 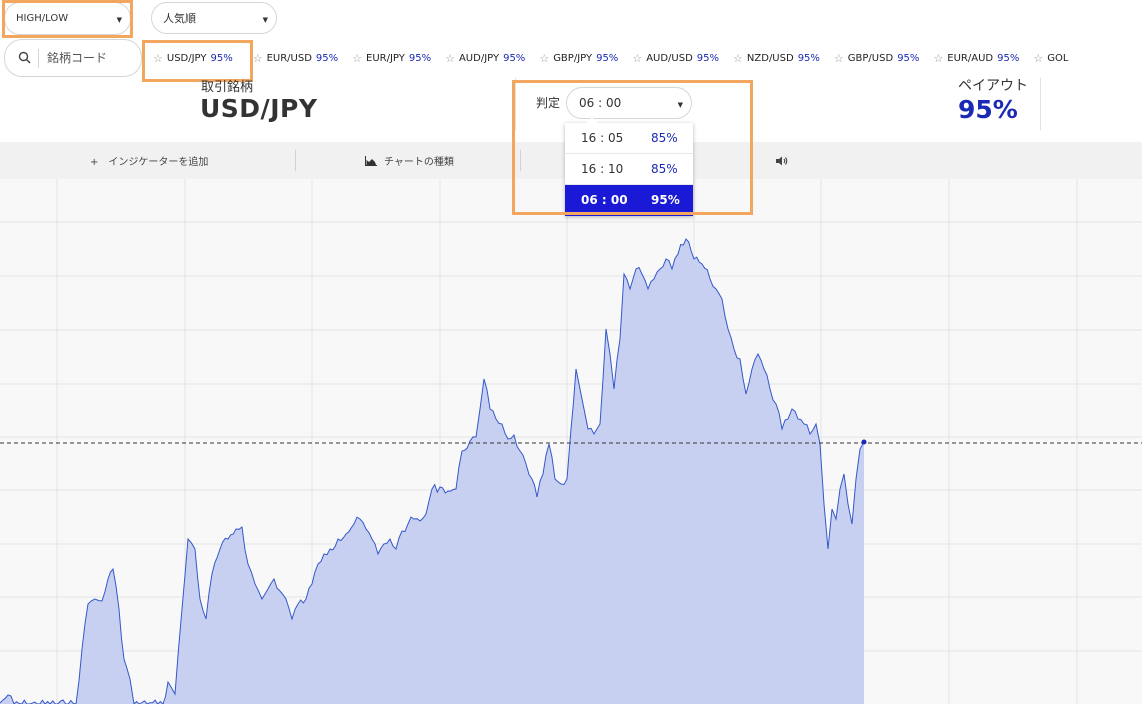 What do you see at coordinates (770, 58) in the screenshot?
I see `pair-name: NZD/USD` at bounding box center [770, 58].